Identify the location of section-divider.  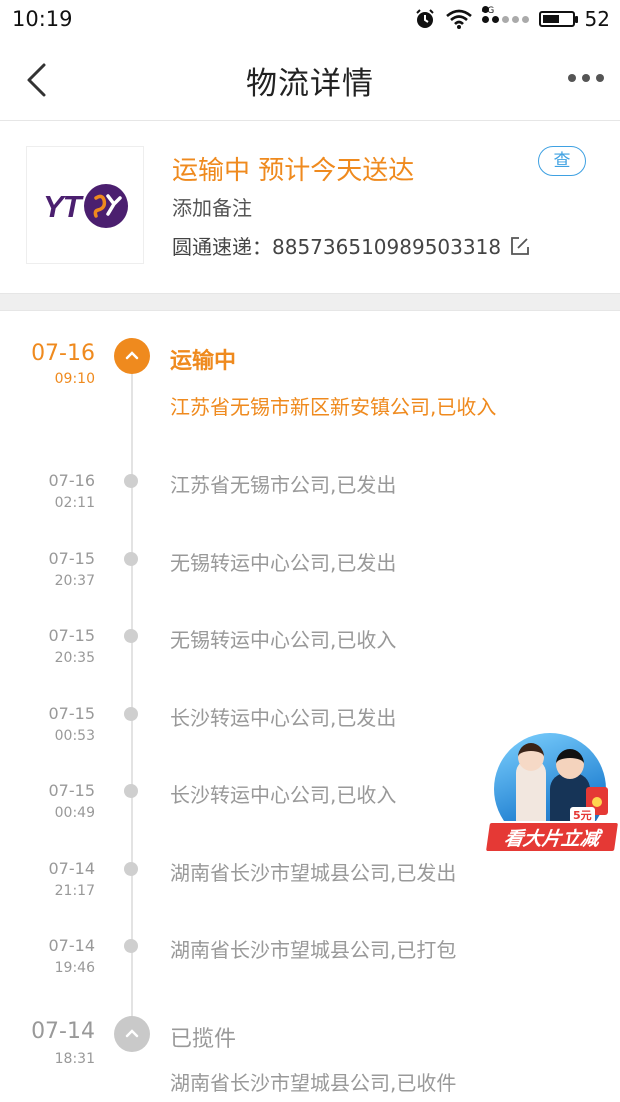
(310, 302).